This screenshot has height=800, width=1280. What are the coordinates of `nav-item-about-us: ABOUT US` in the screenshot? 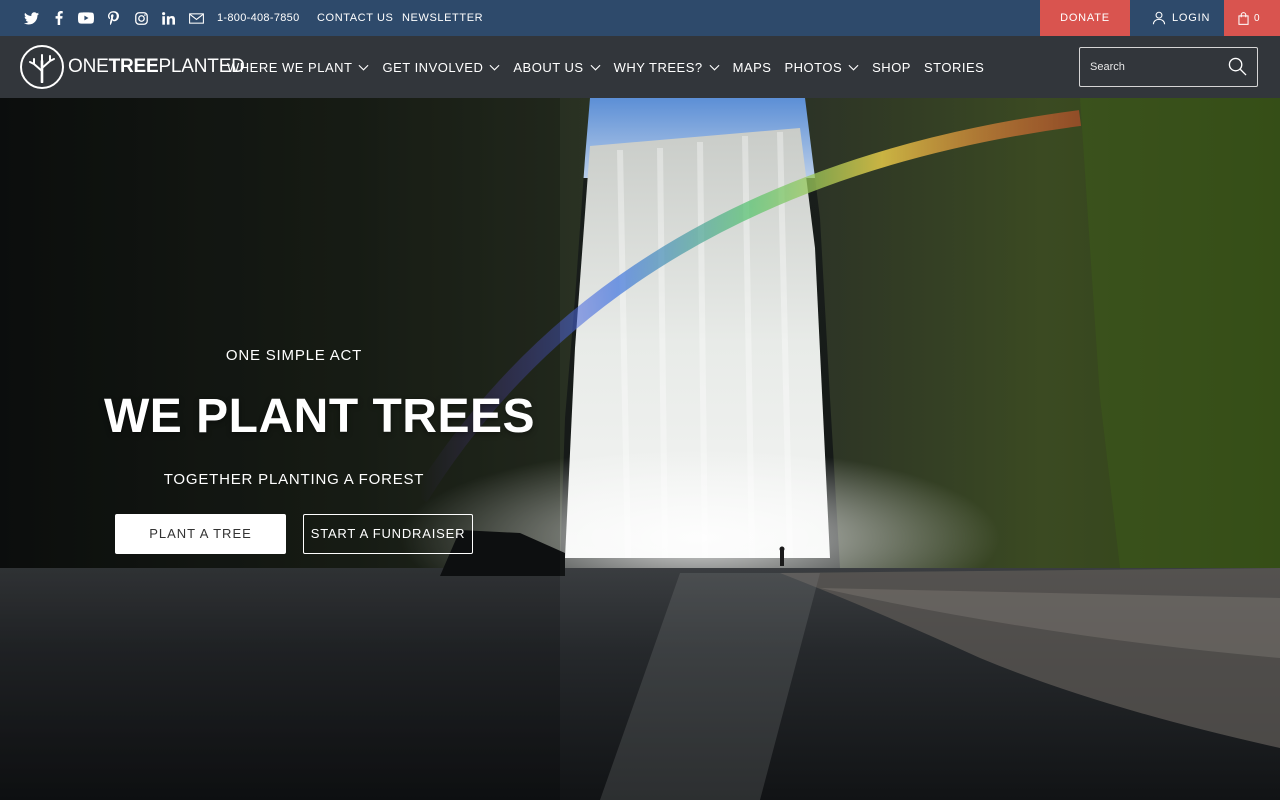 It's located at (557, 67).